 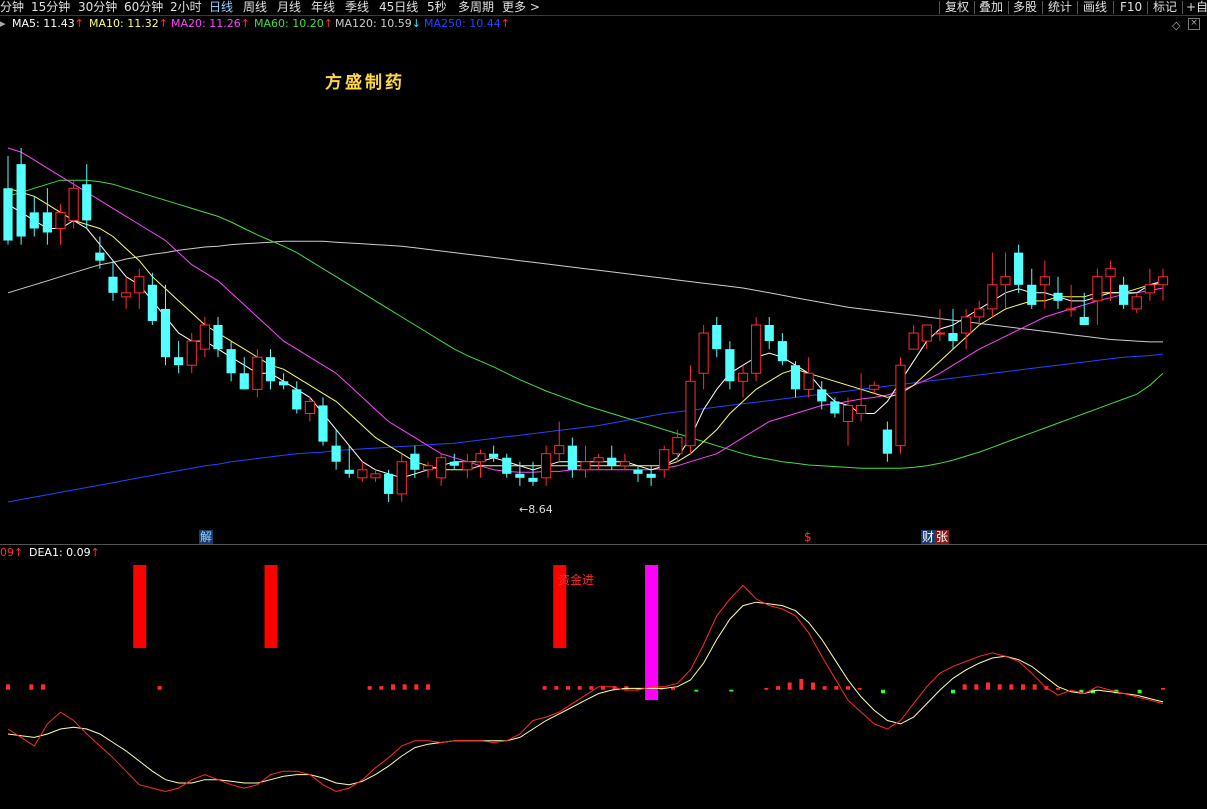 What do you see at coordinates (271, 606) in the screenshot?
I see `buy-signal-bar` at bounding box center [271, 606].